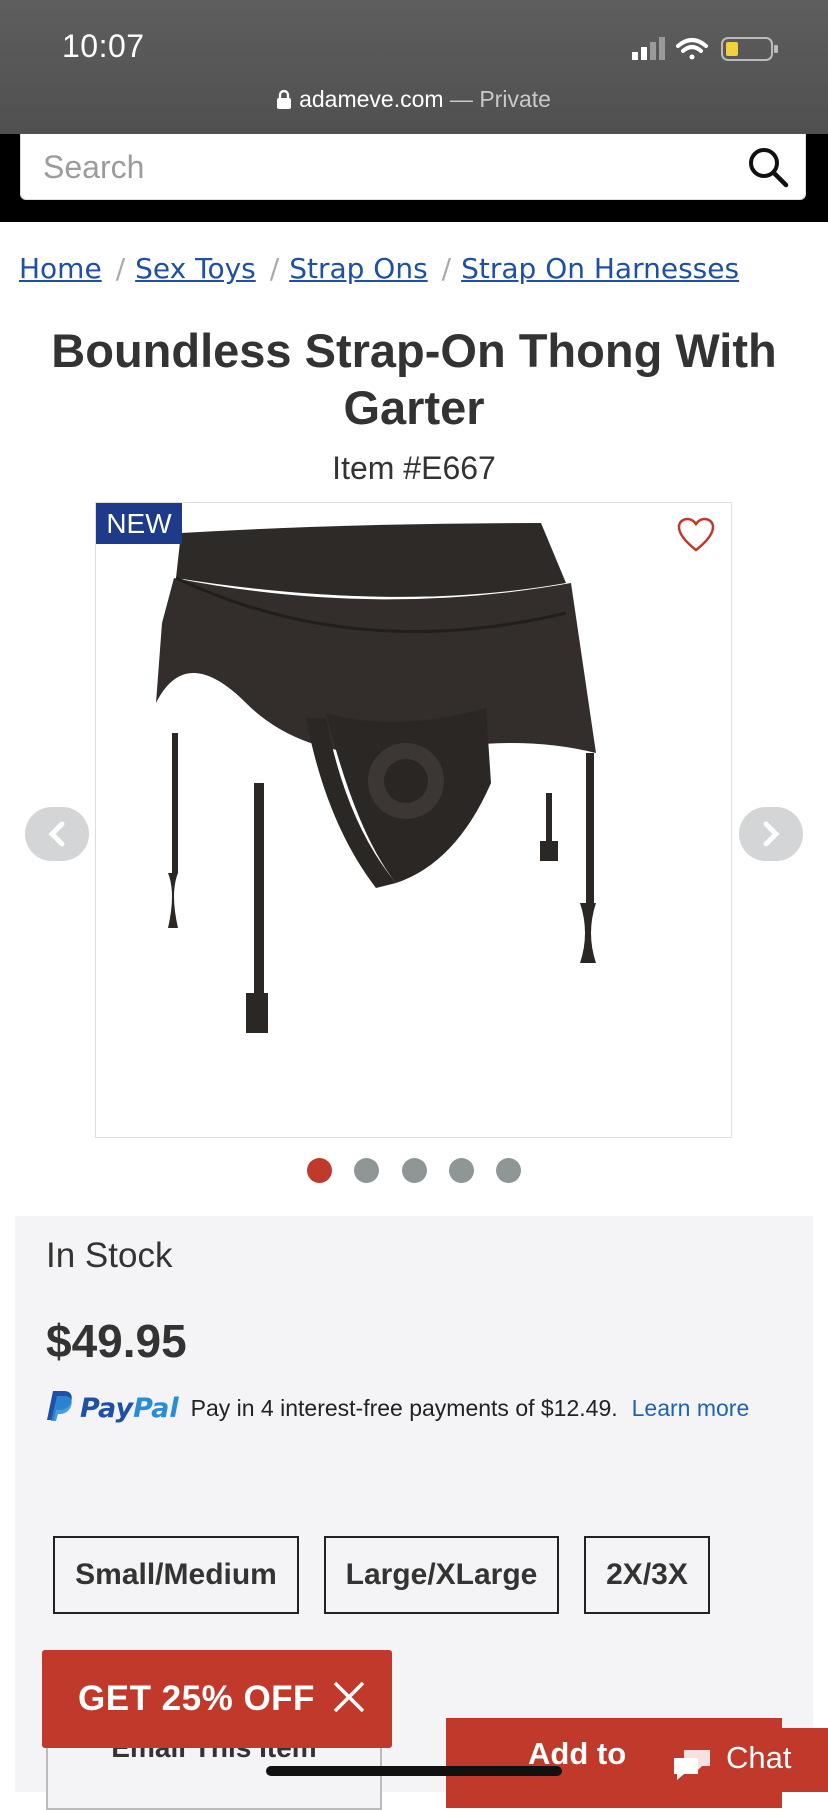  What do you see at coordinates (515, 99) in the screenshot?
I see `private-mode-label: Private` at bounding box center [515, 99].